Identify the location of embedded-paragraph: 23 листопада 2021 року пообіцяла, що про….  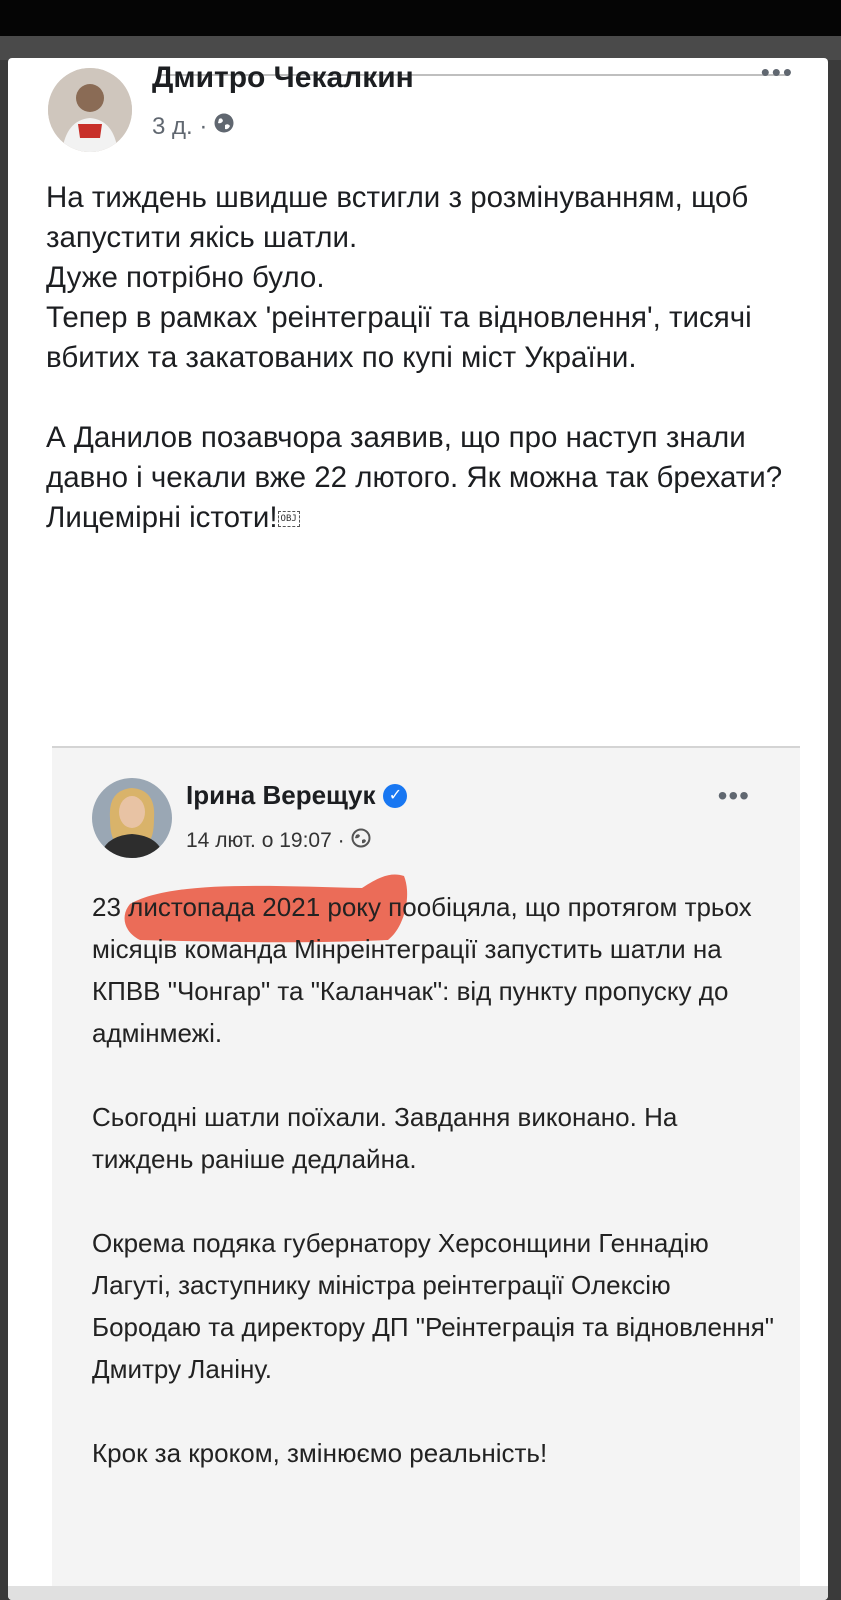
(422, 970).